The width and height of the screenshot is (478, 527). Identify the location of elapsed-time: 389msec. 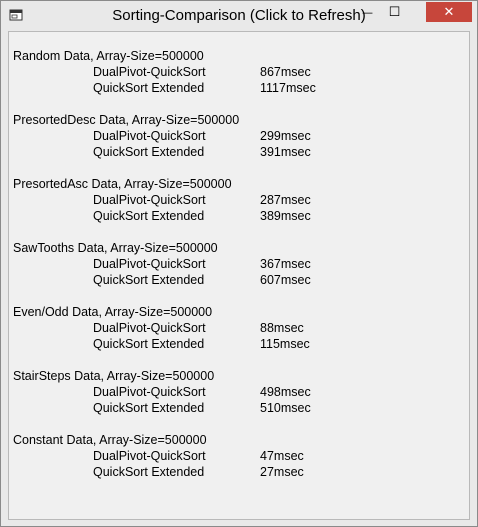
(285, 216).